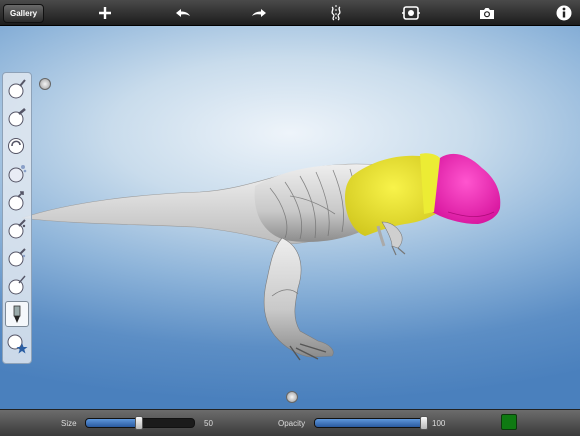  Describe the element at coordinates (17, 201) in the screenshot. I see `grab-brush-icon` at that location.